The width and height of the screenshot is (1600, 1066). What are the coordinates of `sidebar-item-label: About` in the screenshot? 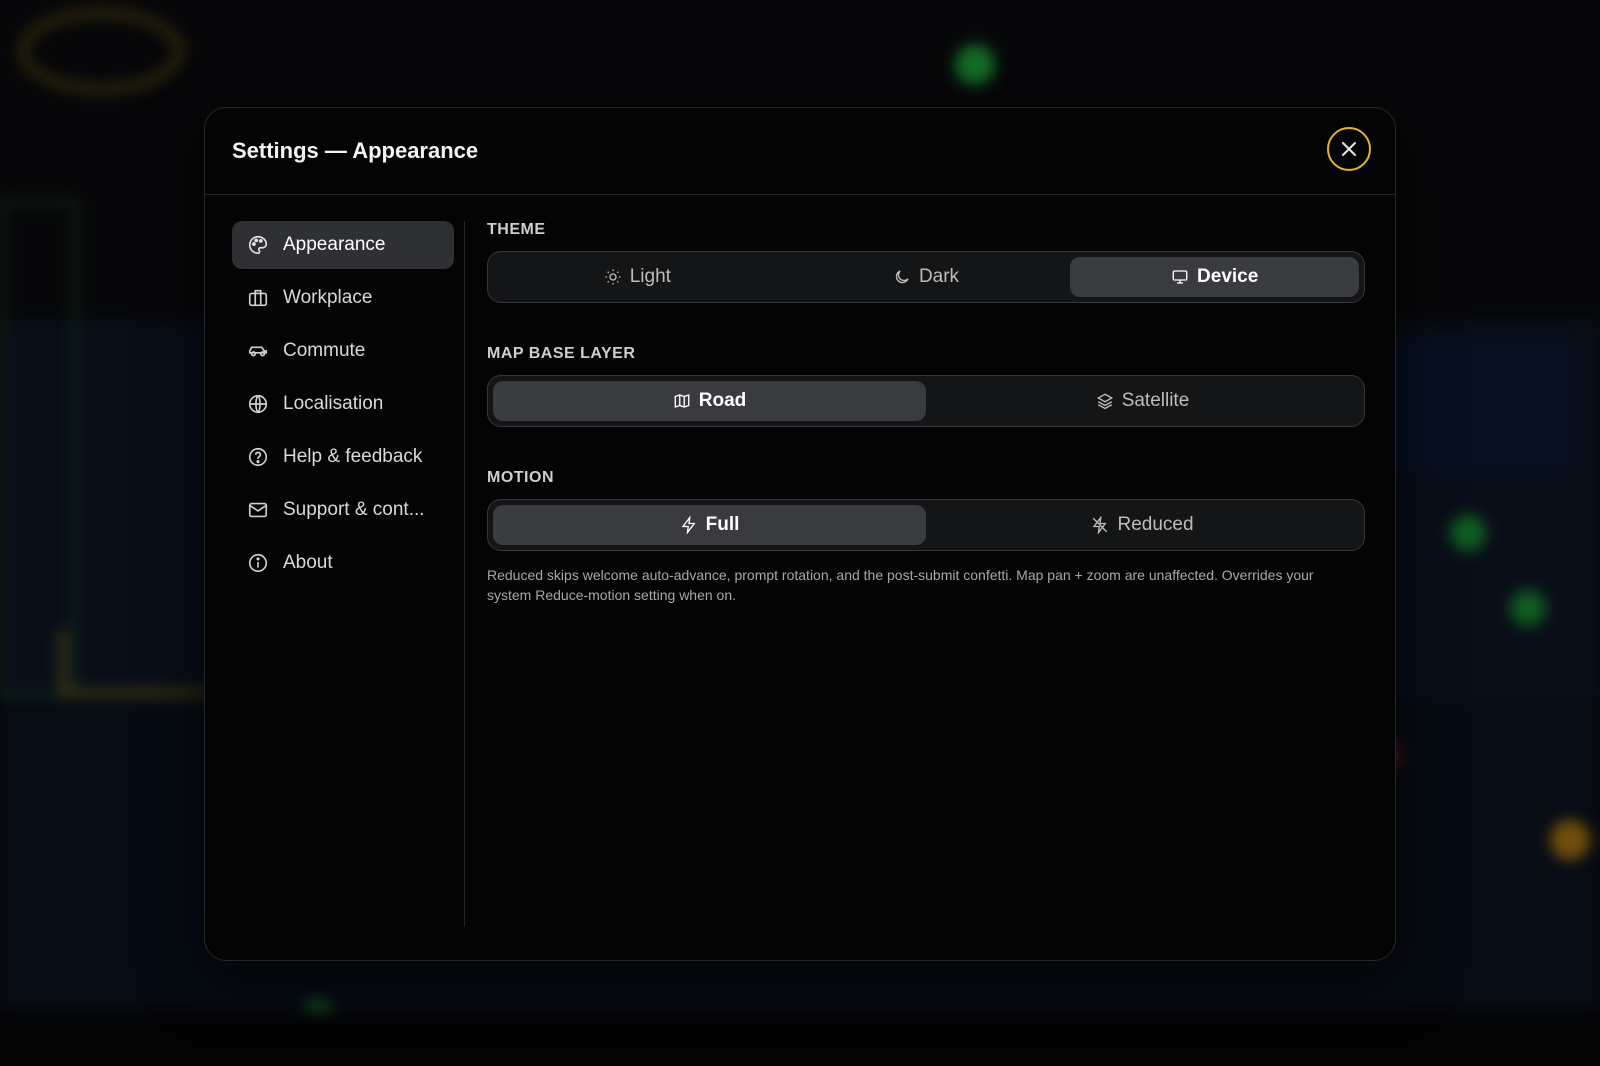 It's located at (308, 562).